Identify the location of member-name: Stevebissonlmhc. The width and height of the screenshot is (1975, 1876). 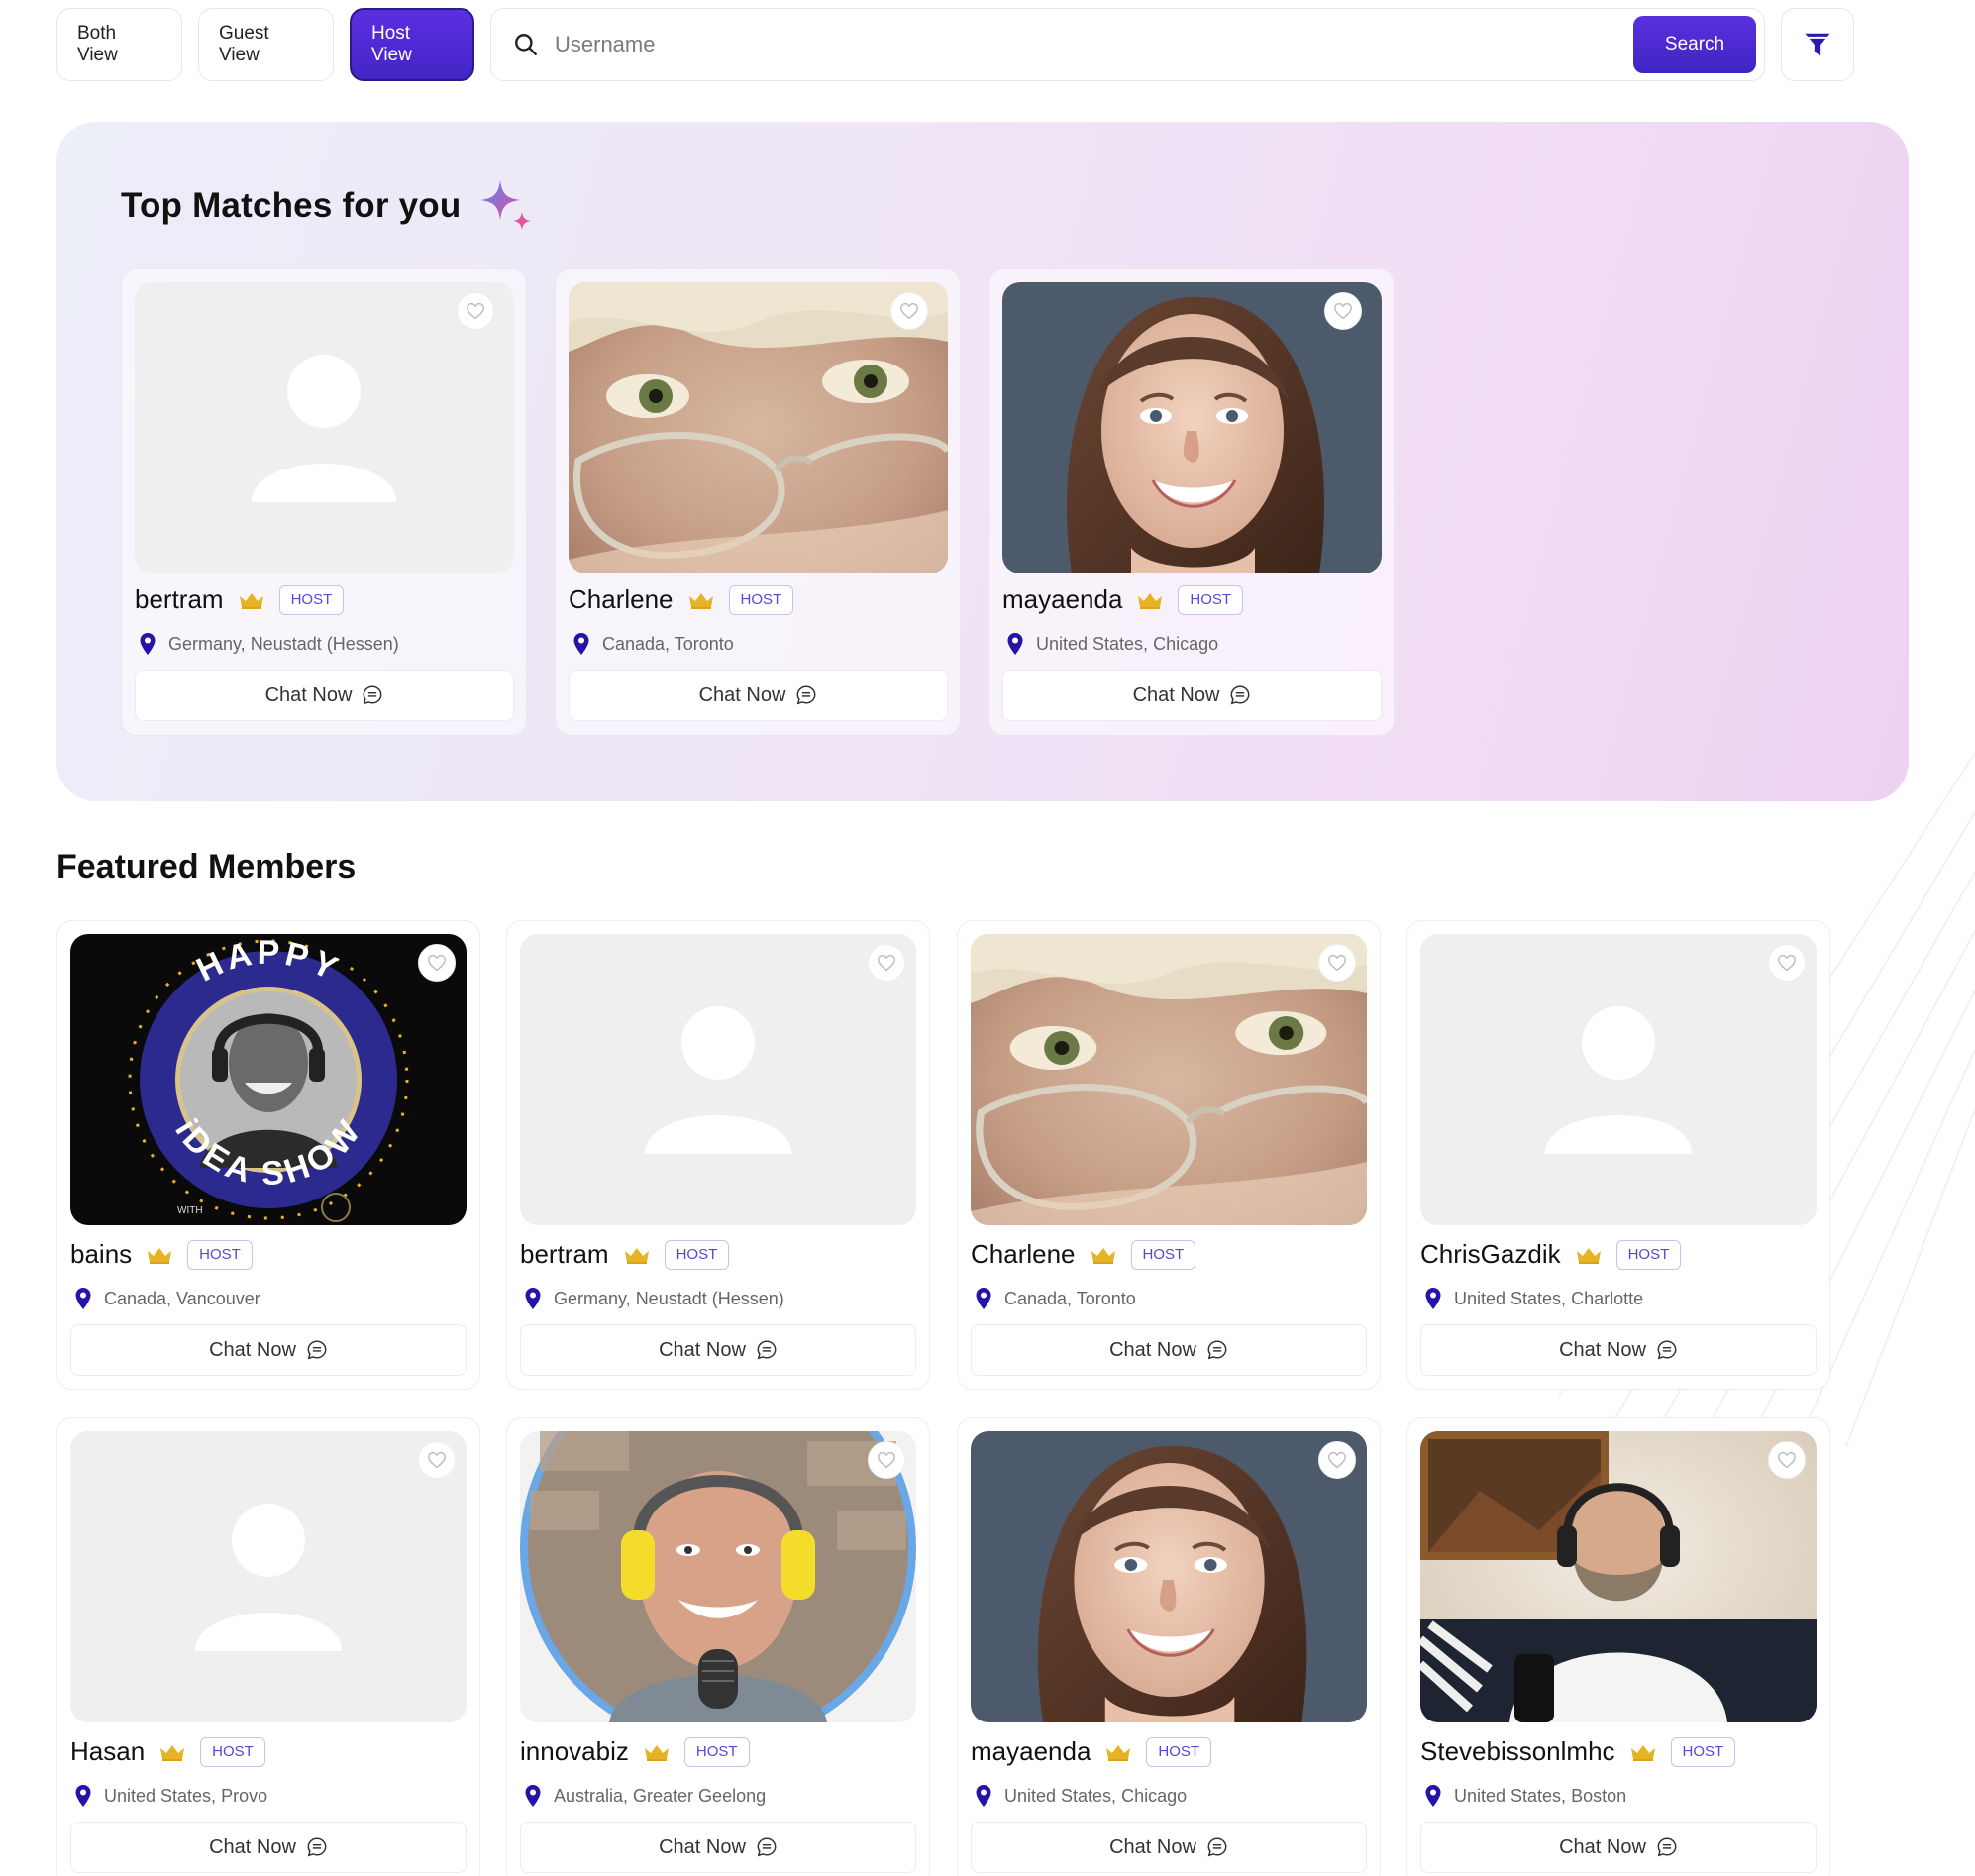
(1518, 1751).